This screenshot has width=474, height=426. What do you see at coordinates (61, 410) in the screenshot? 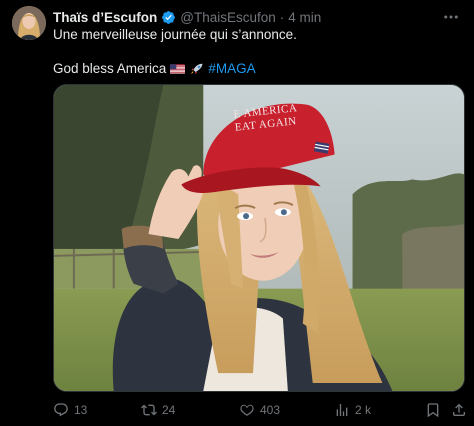
I see `reply-icon` at bounding box center [61, 410].